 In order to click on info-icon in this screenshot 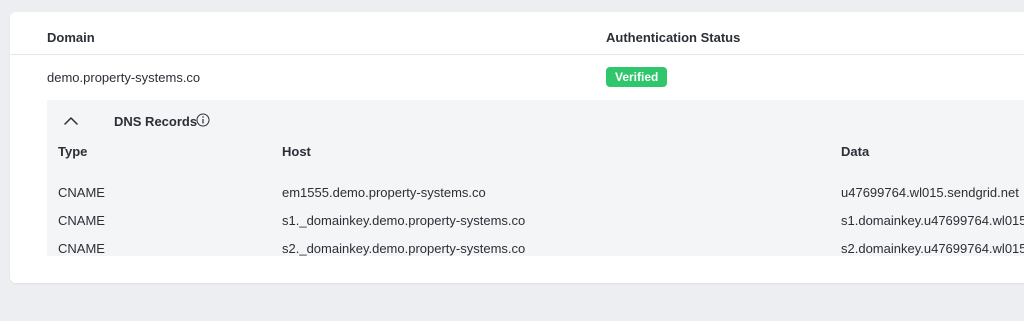, I will do `click(203, 120)`.